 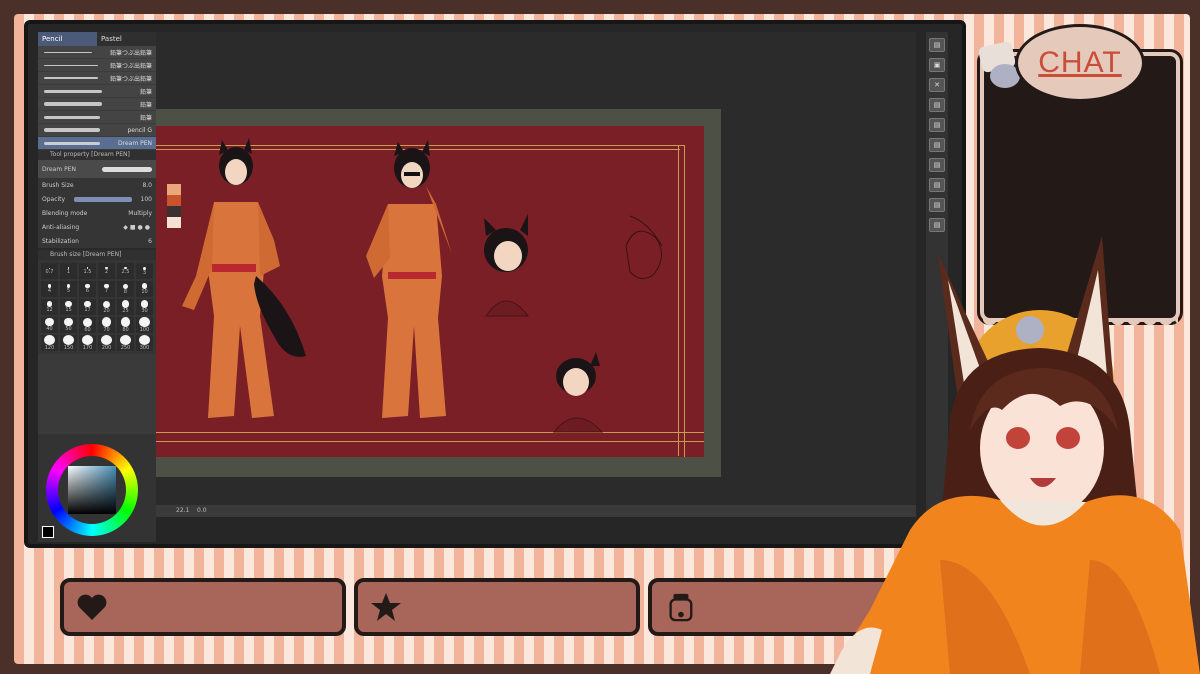 I want to click on face-line-sketch, so click(x=644, y=247).